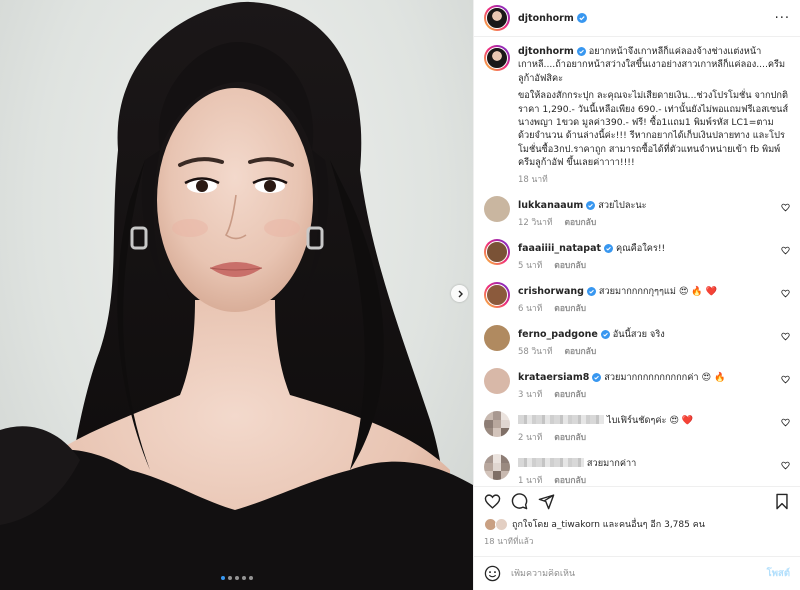 The width and height of the screenshot is (800, 590). I want to click on comment-item: สวยมากค่าา 1 นาที ตอบกลับ, so click(637, 470).